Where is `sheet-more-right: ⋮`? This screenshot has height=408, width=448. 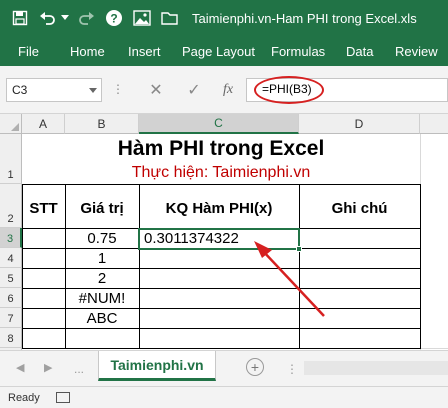
sheet-more-right: ⋮ is located at coordinates (292, 369).